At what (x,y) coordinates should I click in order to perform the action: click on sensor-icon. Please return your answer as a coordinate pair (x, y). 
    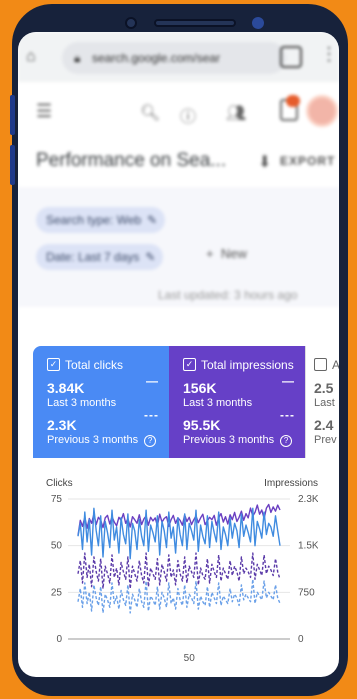
    Looking at the image, I should click on (258, 23).